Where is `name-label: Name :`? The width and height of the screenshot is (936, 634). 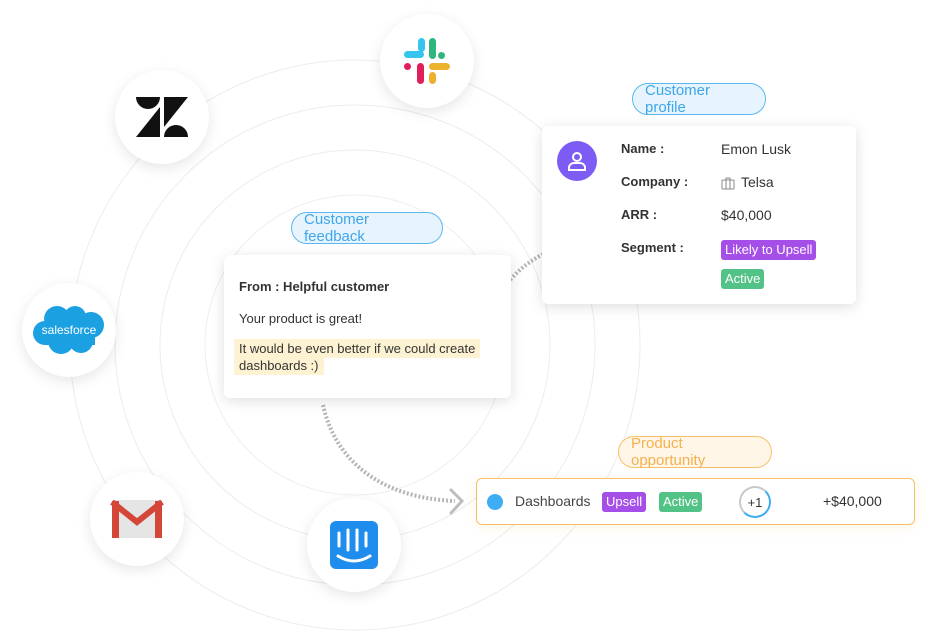 name-label: Name : is located at coordinates (643, 148).